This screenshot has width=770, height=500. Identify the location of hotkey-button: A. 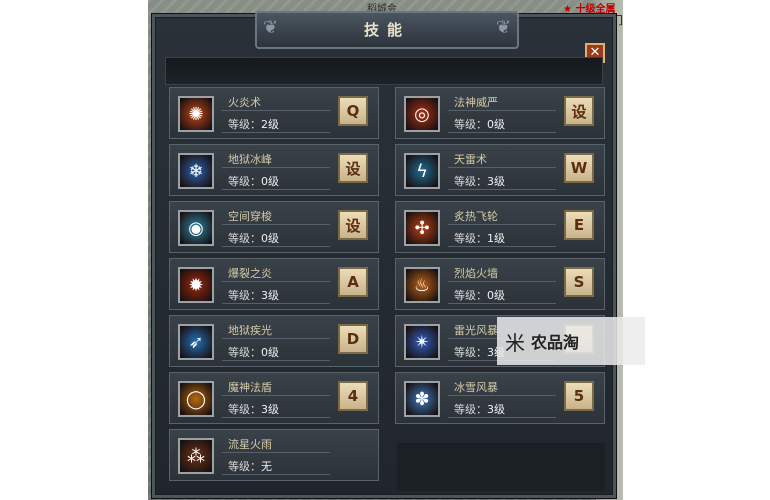
(353, 282).